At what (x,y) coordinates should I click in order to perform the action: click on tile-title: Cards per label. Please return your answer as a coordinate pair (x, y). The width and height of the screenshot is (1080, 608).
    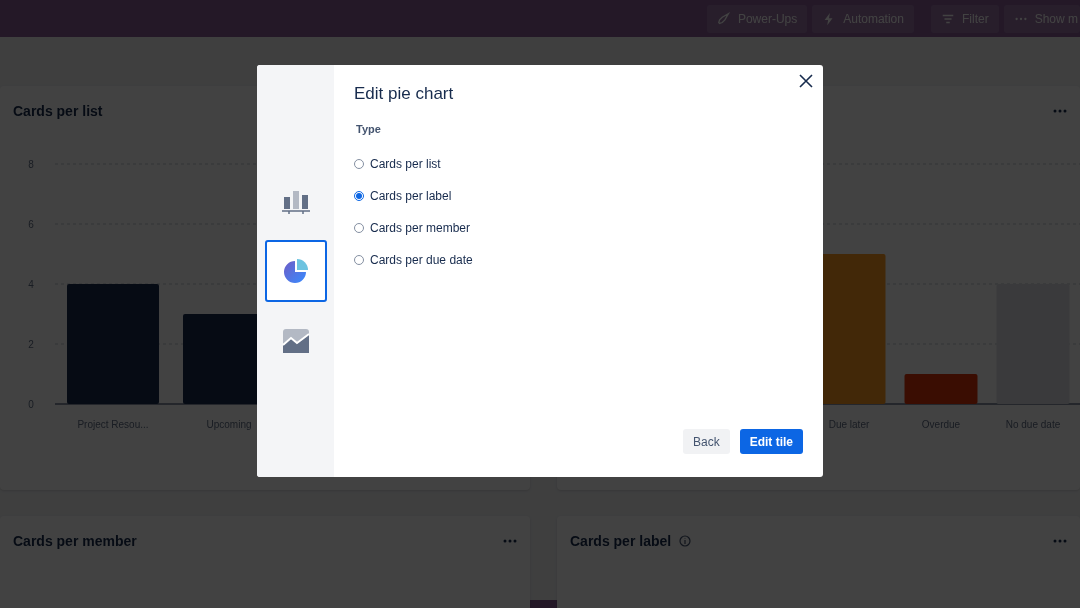
    Looking at the image, I should click on (621, 541).